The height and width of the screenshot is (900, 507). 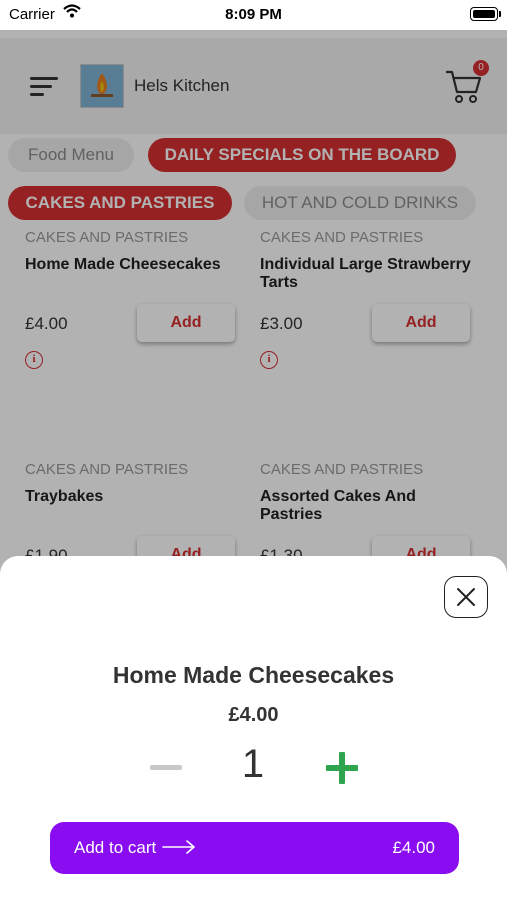 What do you see at coordinates (115, 847) in the screenshot?
I see `add-to-cart-label: Add to cart` at bounding box center [115, 847].